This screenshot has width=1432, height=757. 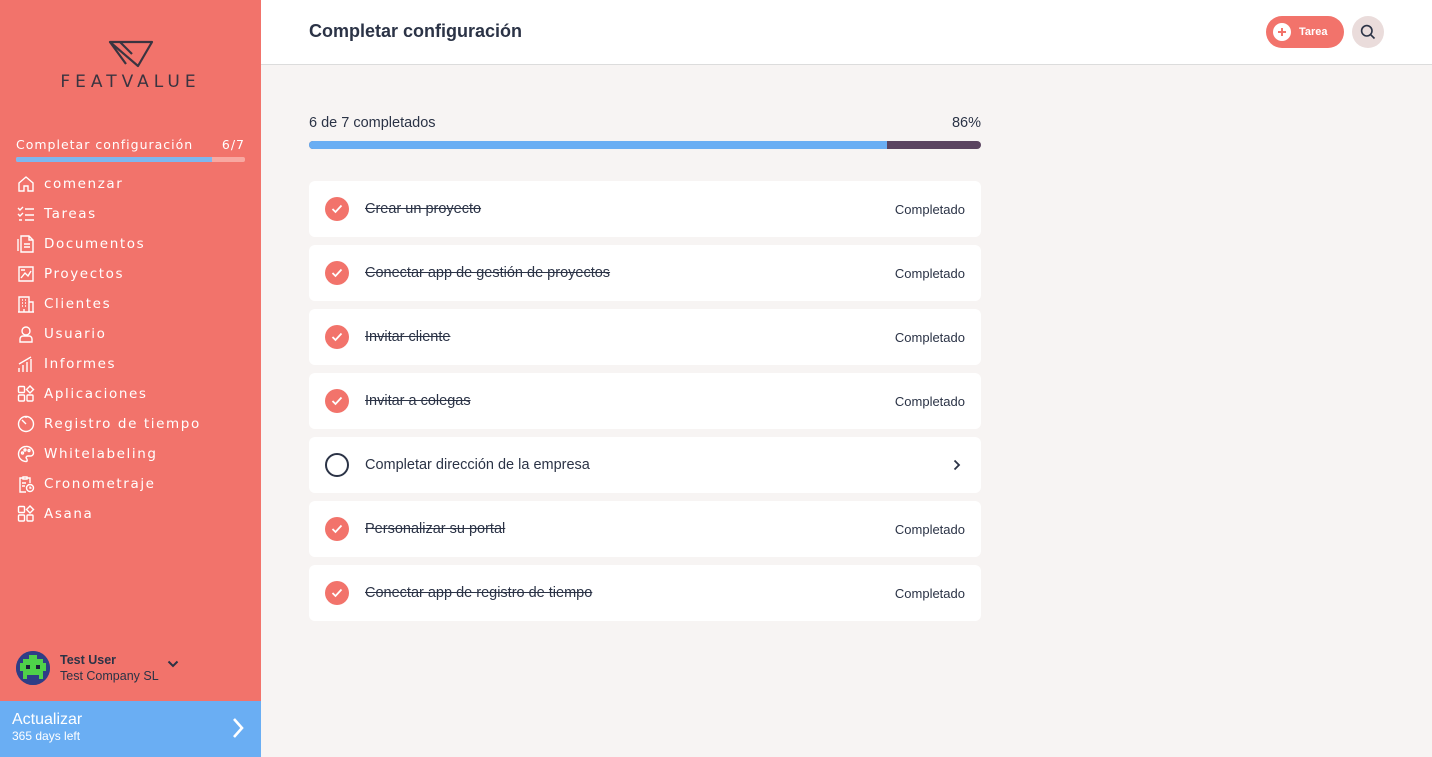 I want to click on user-company: Test Company SL, so click(x=109, y=676).